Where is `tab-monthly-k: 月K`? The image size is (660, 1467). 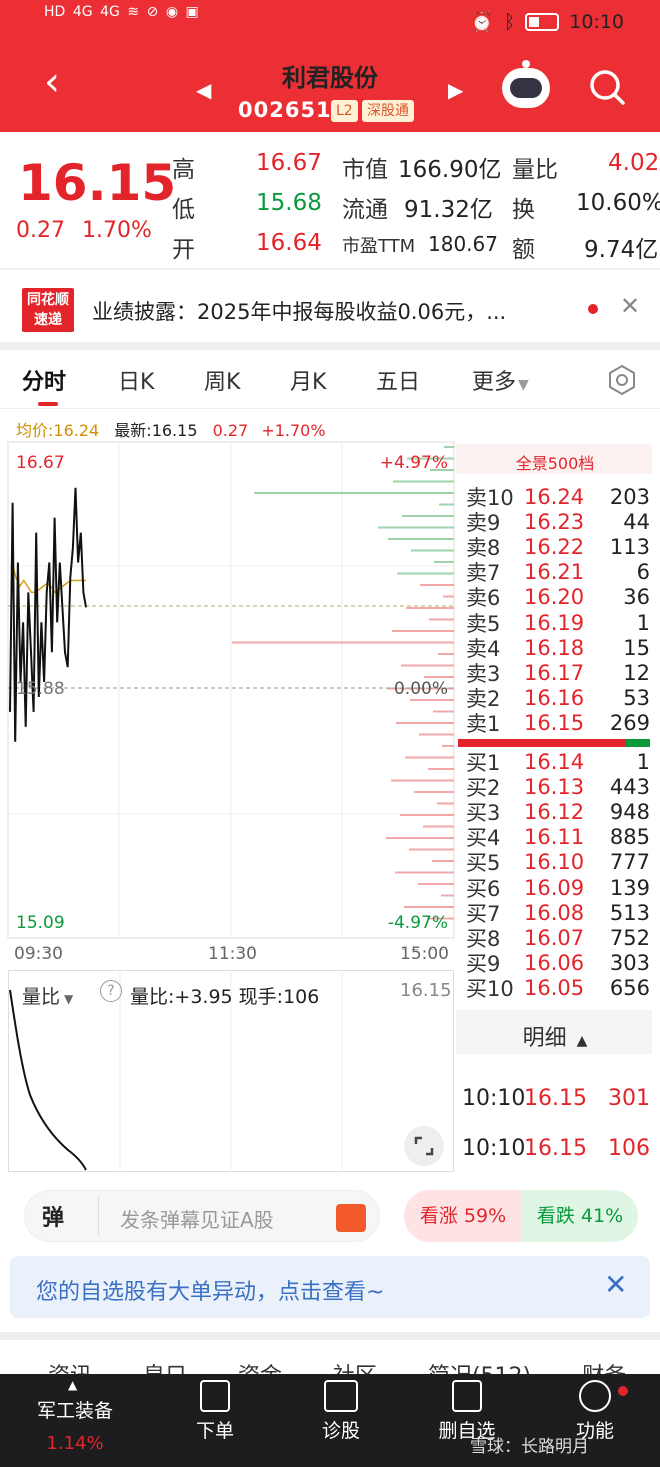
tab-monthly-k: 月K is located at coordinates (308, 380).